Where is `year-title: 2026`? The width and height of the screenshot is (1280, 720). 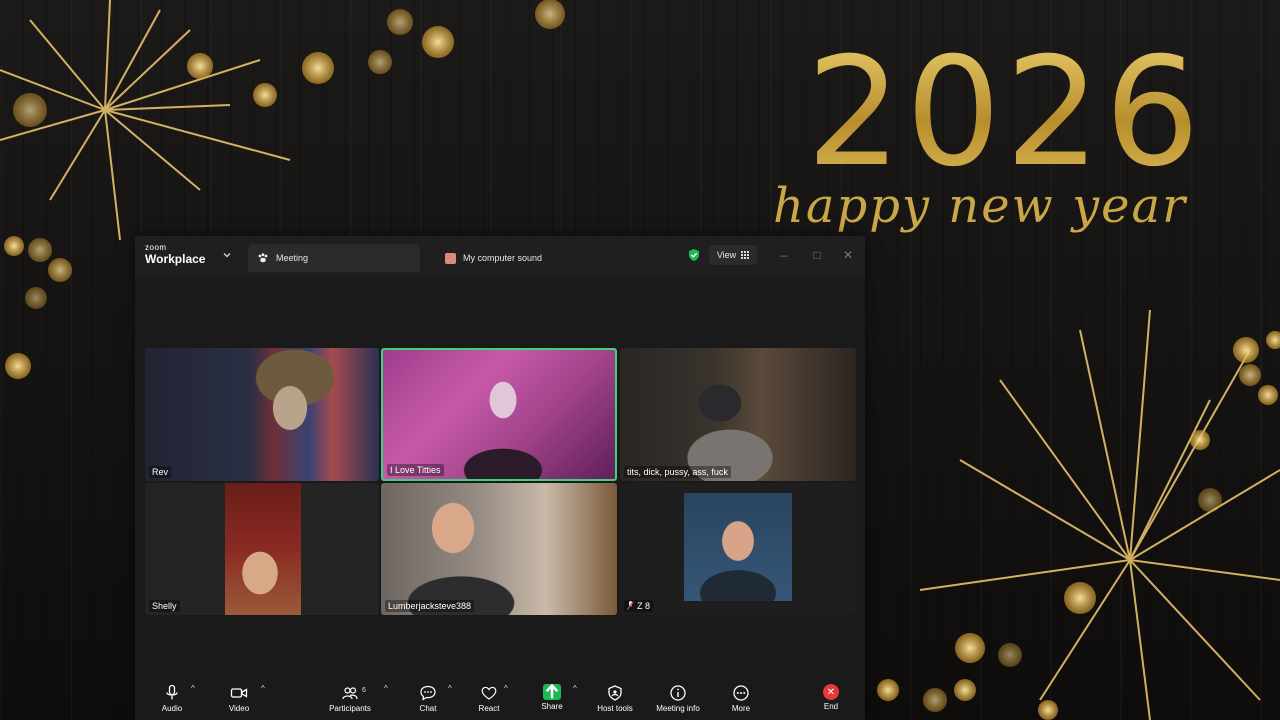
year-title: 2026 is located at coordinates (1005, 113).